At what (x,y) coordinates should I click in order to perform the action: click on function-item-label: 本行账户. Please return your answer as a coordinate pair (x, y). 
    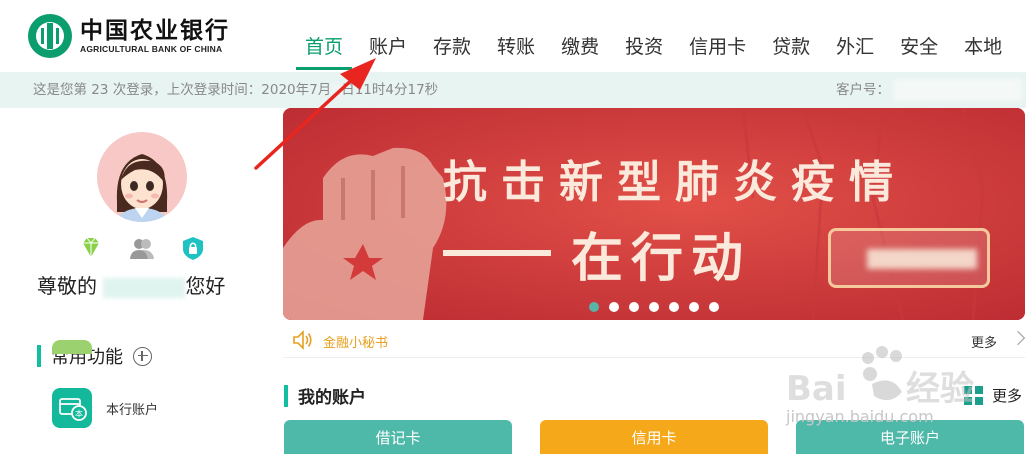
    Looking at the image, I should click on (132, 410).